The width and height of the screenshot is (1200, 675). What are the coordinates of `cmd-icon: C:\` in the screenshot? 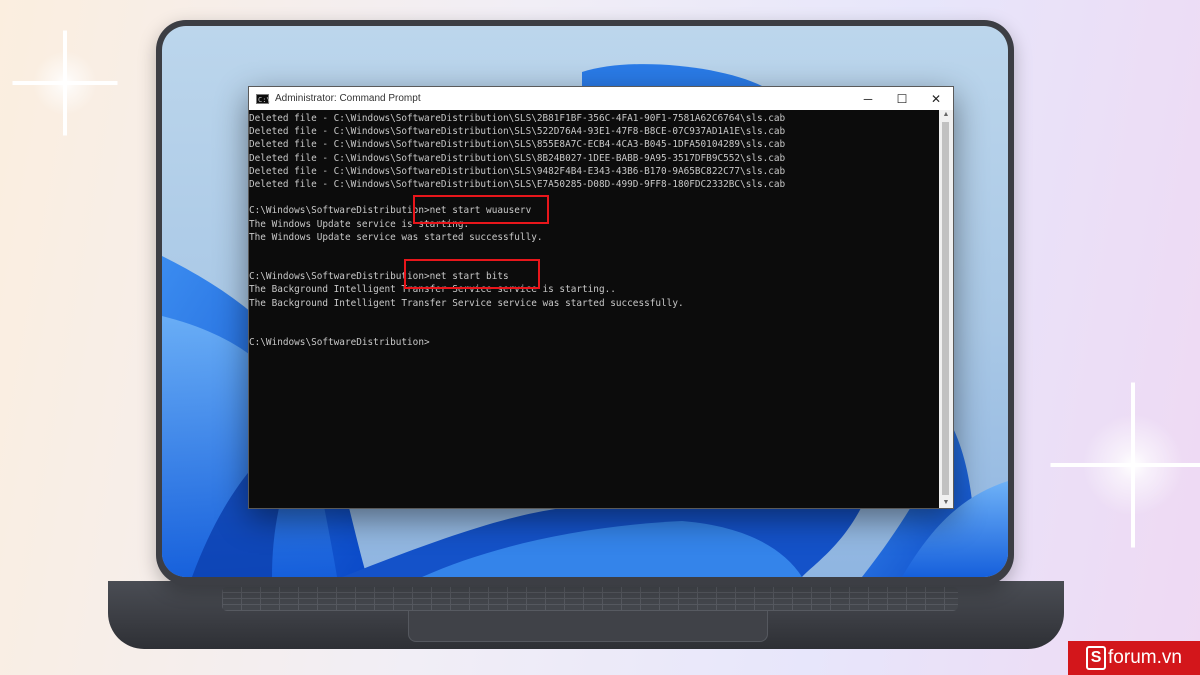 It's located at (263, 98).